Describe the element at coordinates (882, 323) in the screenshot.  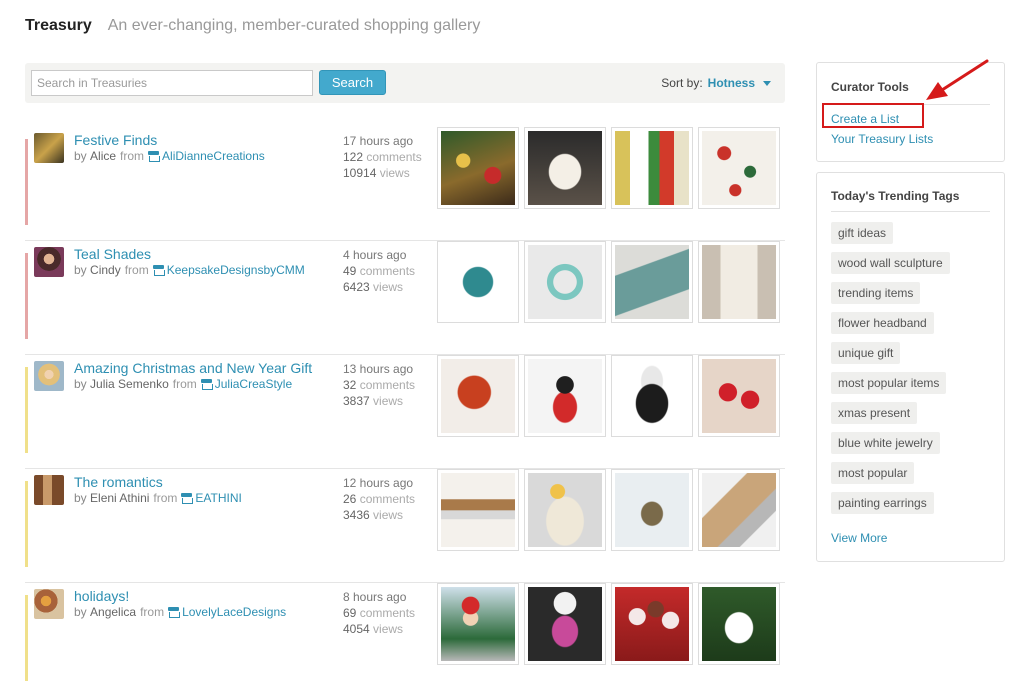
I see `trending-tag: flower headband` at that location.